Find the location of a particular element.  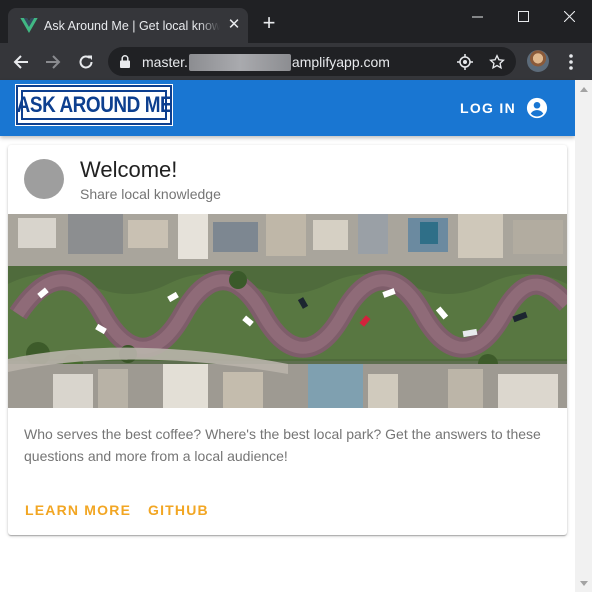

back-arrow-icon is located at coordinates (21, 62).